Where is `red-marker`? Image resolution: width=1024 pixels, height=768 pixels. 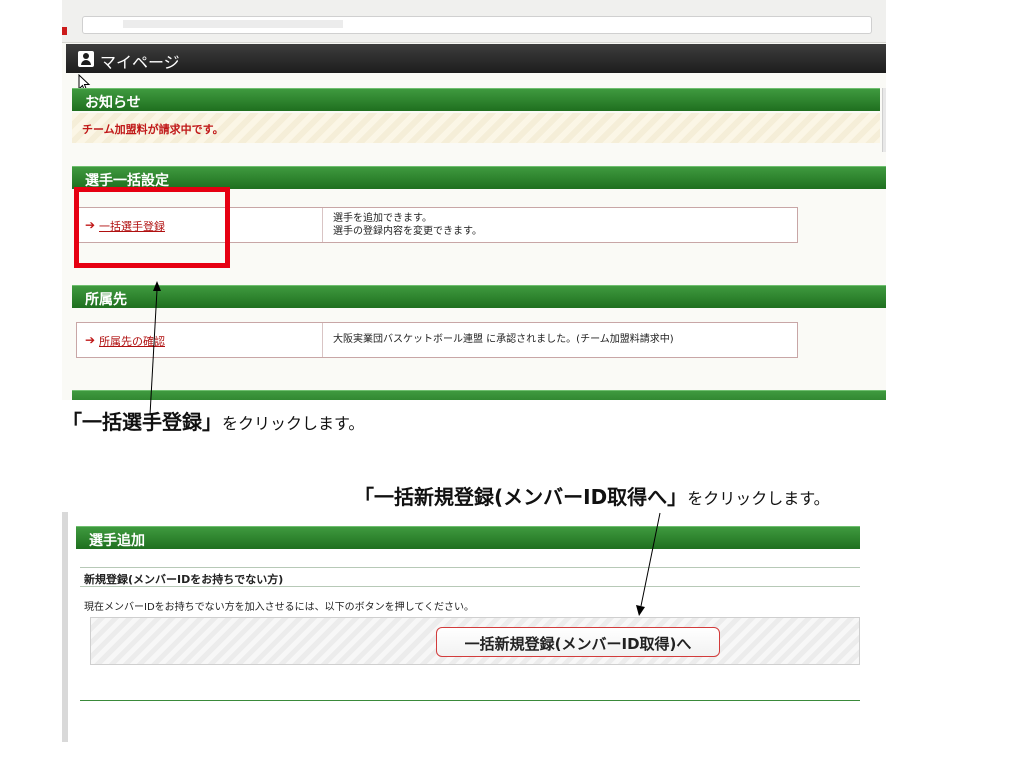
red-marker is located at coordinates (64, 31).